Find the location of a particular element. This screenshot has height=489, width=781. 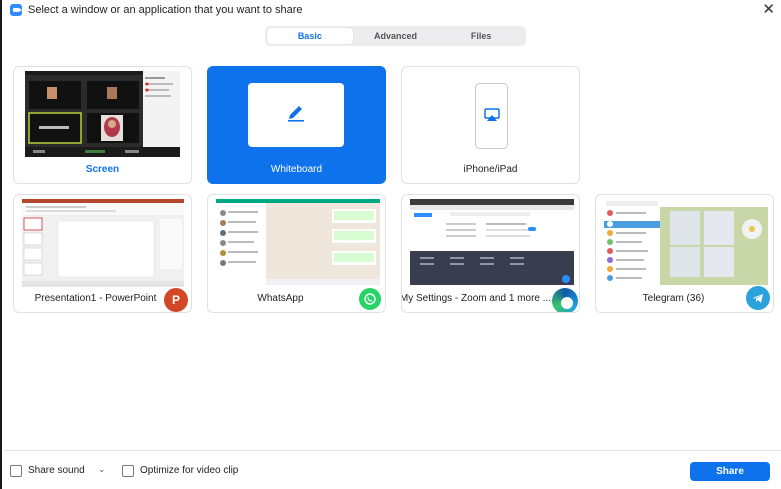

telegram-thumbnail is located at coordinates (686, 242).